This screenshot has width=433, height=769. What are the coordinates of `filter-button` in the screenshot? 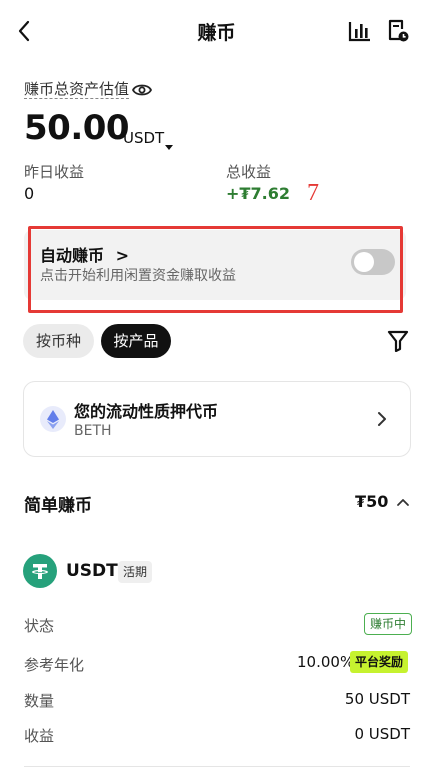 It's located at (398, 341).